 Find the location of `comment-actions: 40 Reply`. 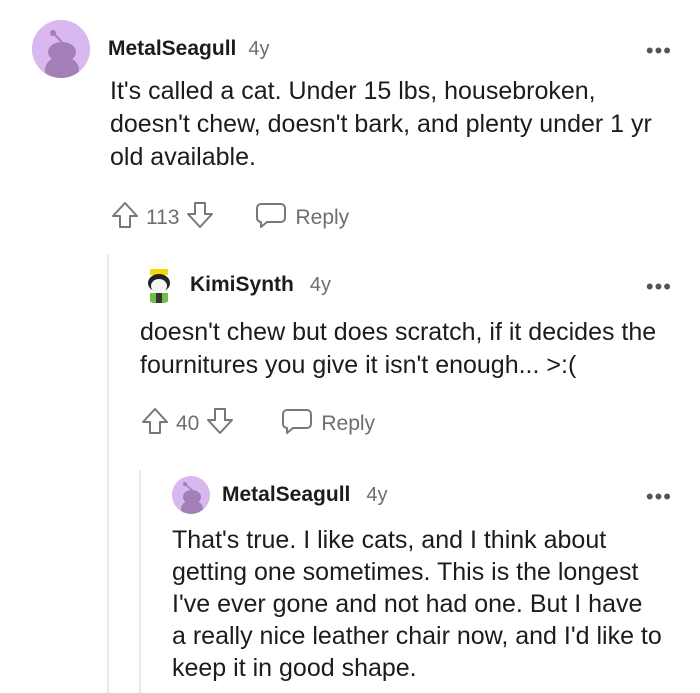

comment-actions: 40 Reply is located at coordinates (257, 424).